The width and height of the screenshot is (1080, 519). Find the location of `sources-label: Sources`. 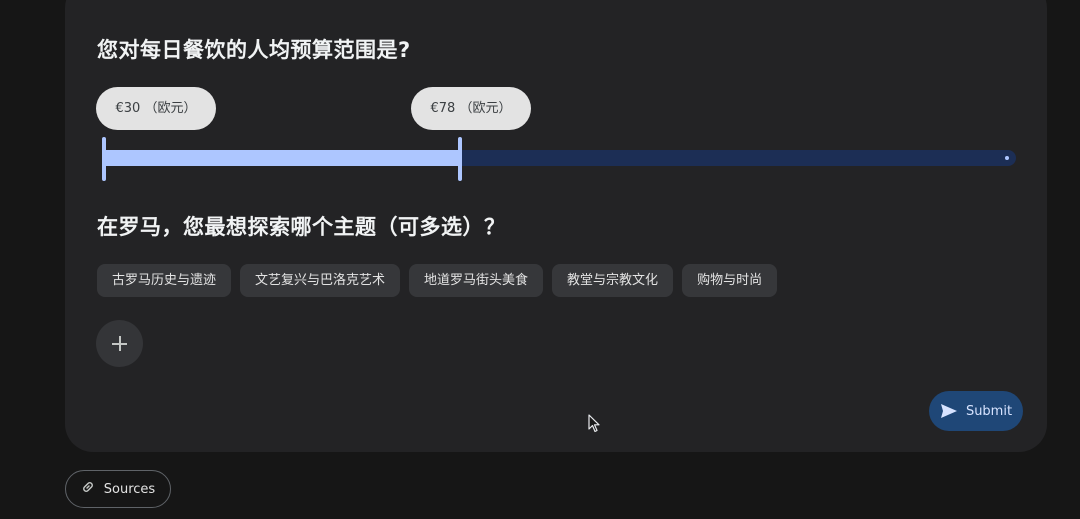

sources-label: Sources is located at coordinates (129, 489).